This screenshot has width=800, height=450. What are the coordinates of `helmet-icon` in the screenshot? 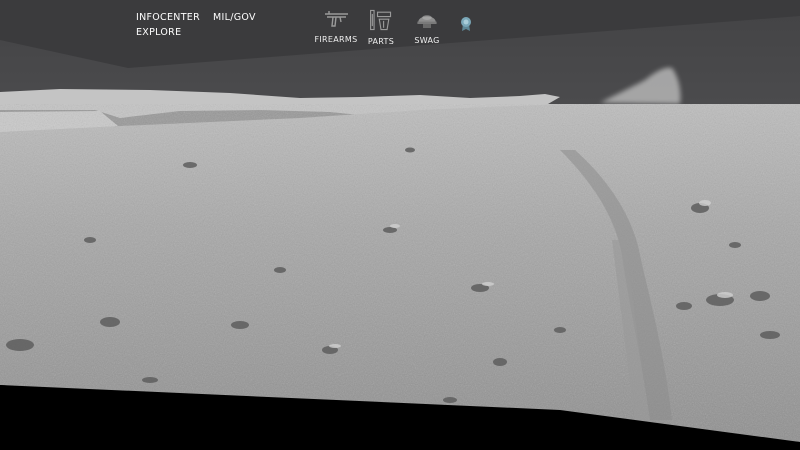 It's located at (427, 21).